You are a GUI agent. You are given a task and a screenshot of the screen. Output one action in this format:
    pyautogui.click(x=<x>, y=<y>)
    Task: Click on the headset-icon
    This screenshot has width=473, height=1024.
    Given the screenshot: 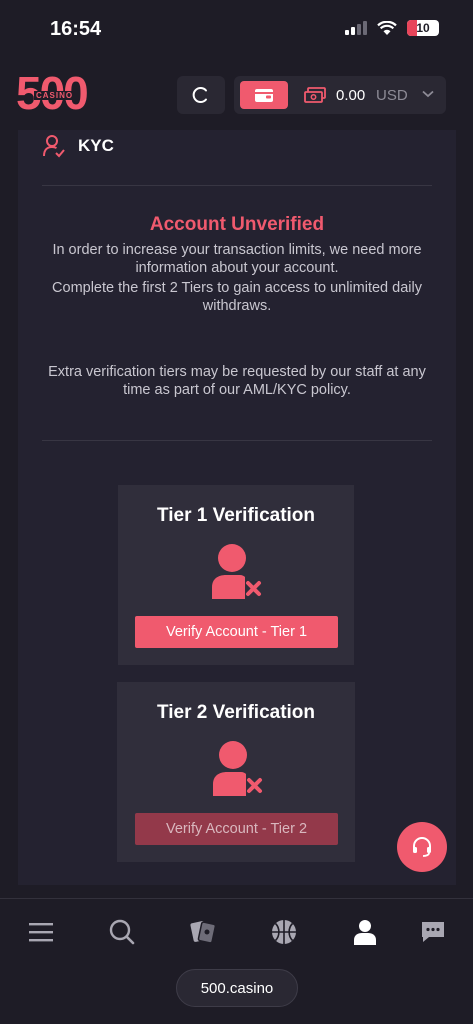 What is the action you would take?
    pyautogui.click(x=422, y=847)
    